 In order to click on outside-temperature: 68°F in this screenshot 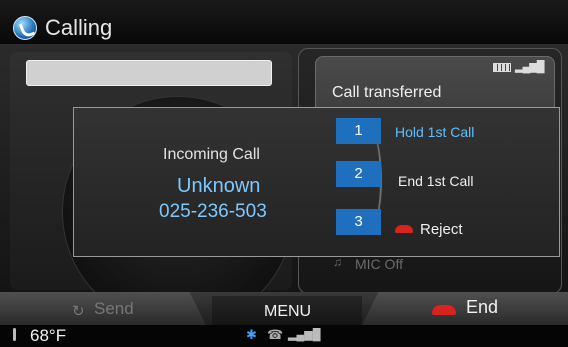, I will do `click(48, 335)`.